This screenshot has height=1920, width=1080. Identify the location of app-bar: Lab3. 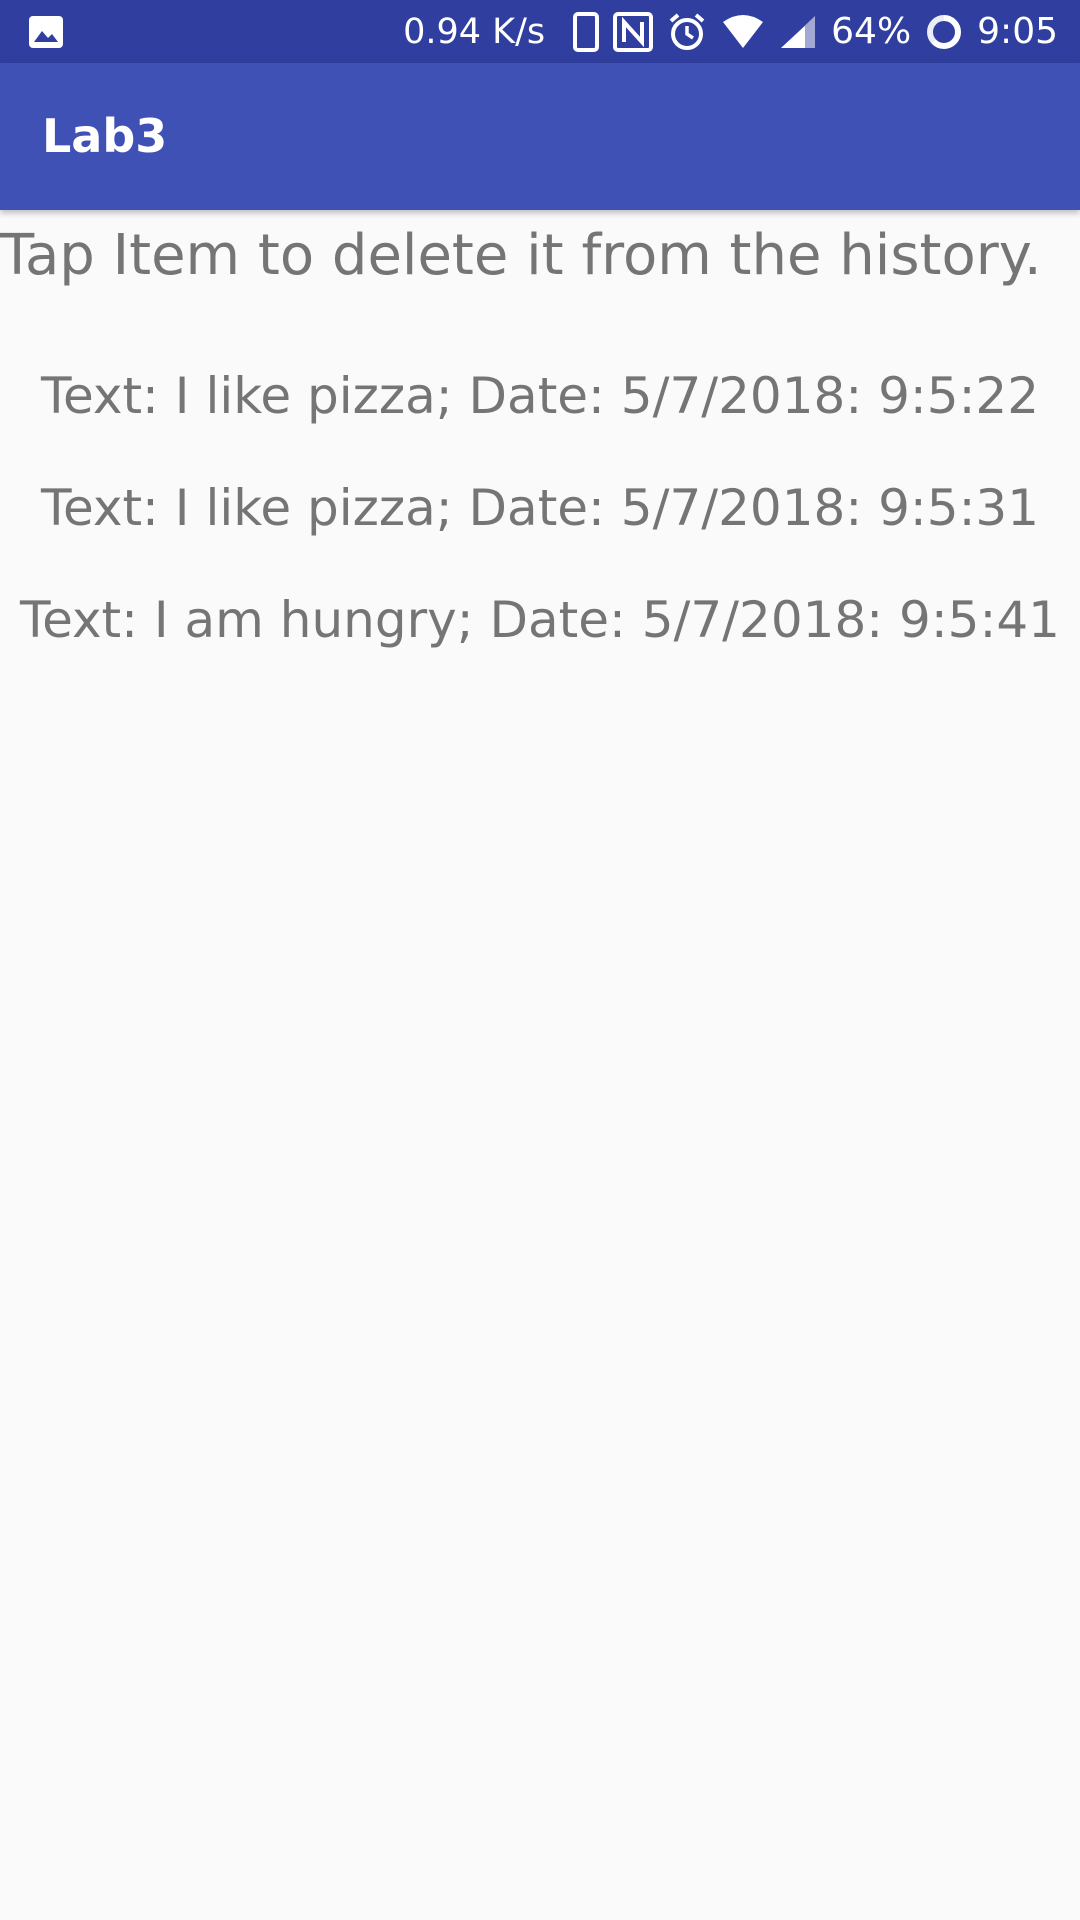
(540, 136).